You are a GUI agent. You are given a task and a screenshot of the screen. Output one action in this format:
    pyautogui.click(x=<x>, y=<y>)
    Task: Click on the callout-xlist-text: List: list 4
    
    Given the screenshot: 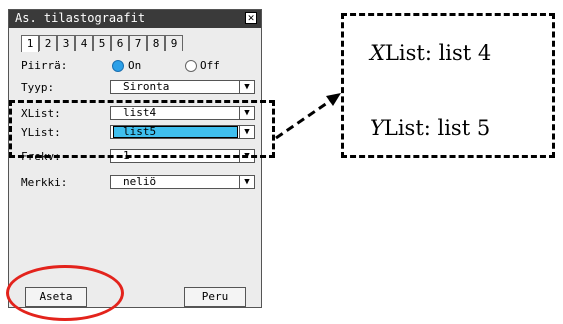 What is the action you would take?
    pyautogui.click(x=438, y=53)
    